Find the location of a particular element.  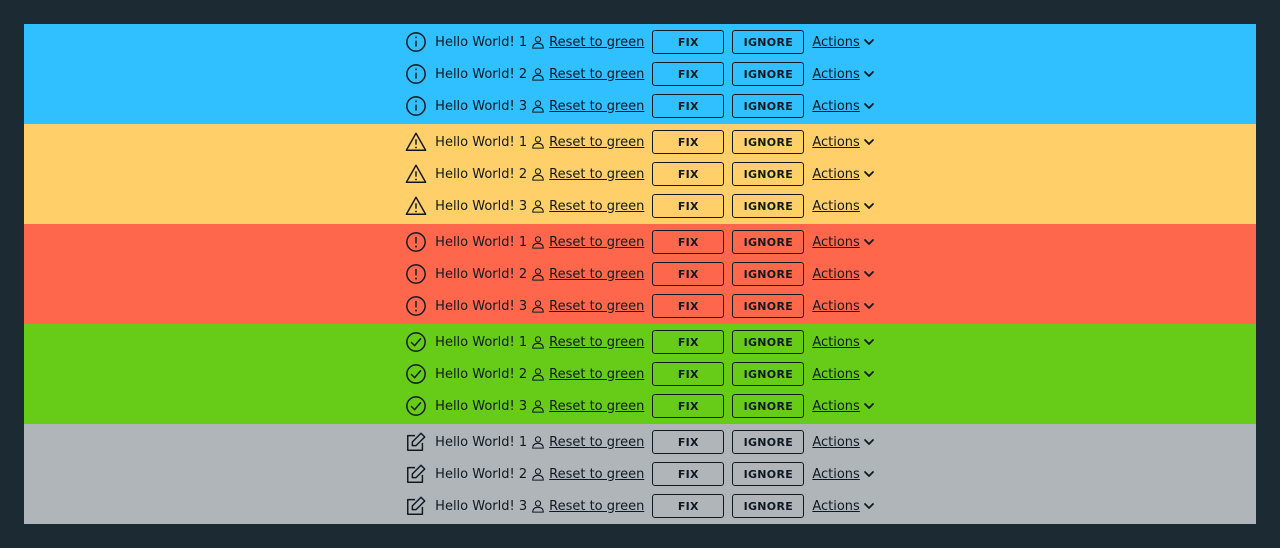

check-circle-icon is located at coordinates (416, 406).